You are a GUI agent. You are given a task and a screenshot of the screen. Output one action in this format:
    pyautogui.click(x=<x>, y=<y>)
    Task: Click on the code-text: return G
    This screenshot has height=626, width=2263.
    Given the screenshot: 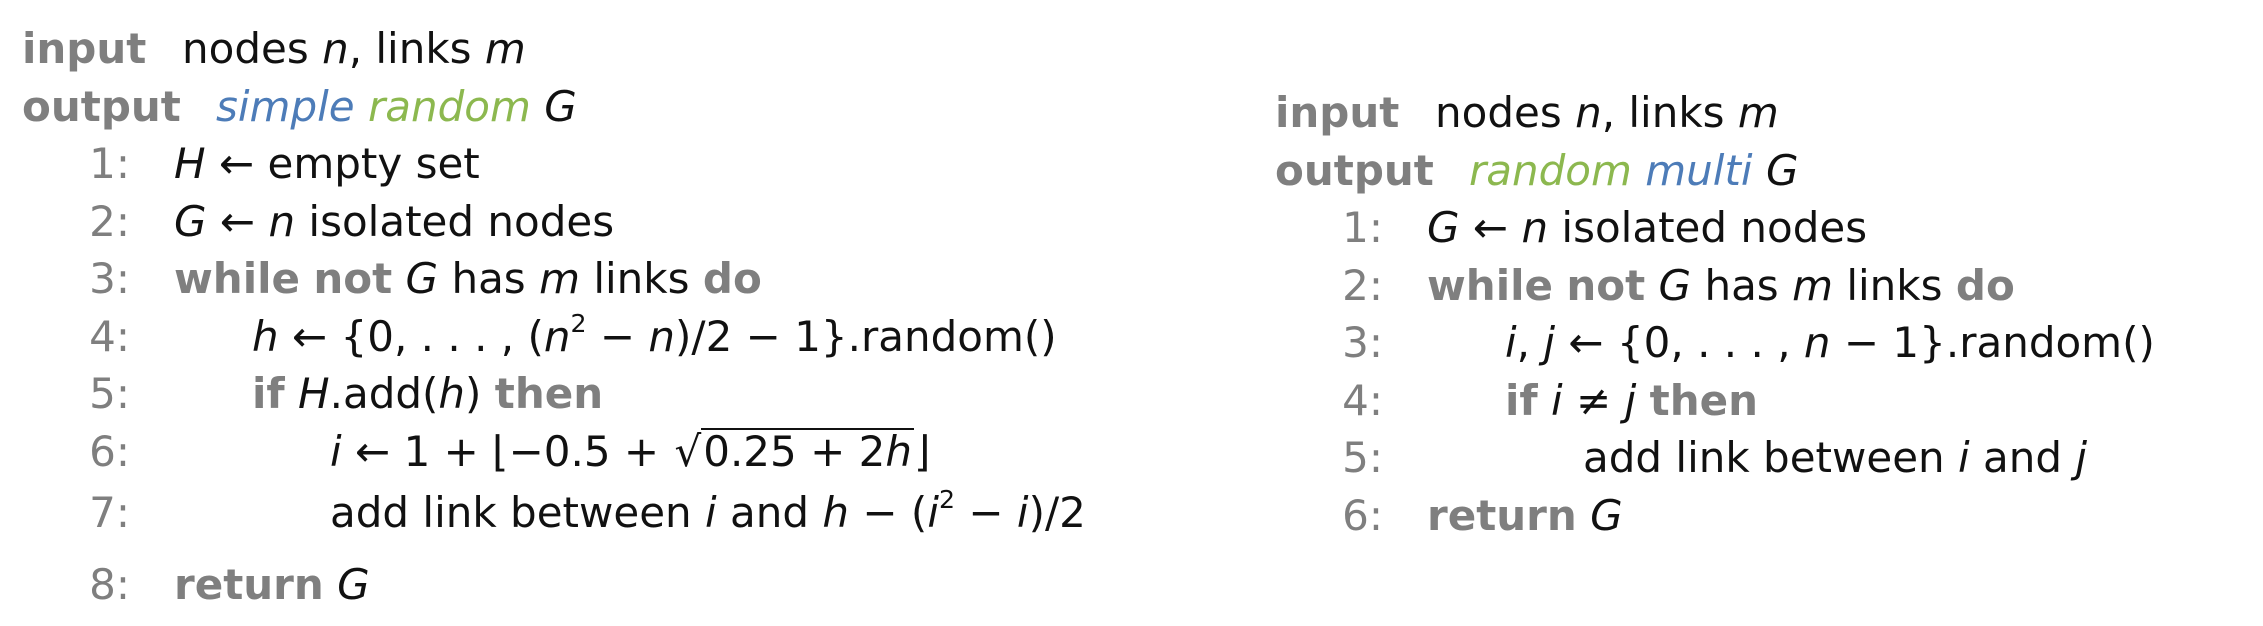 What is the action you would take?
    pyautogui.click(x=272, y=585)
    